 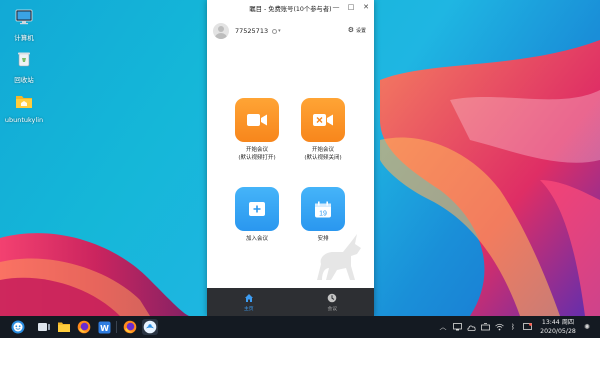 I want to click on svg-text: W, so click(x=104, y=327).